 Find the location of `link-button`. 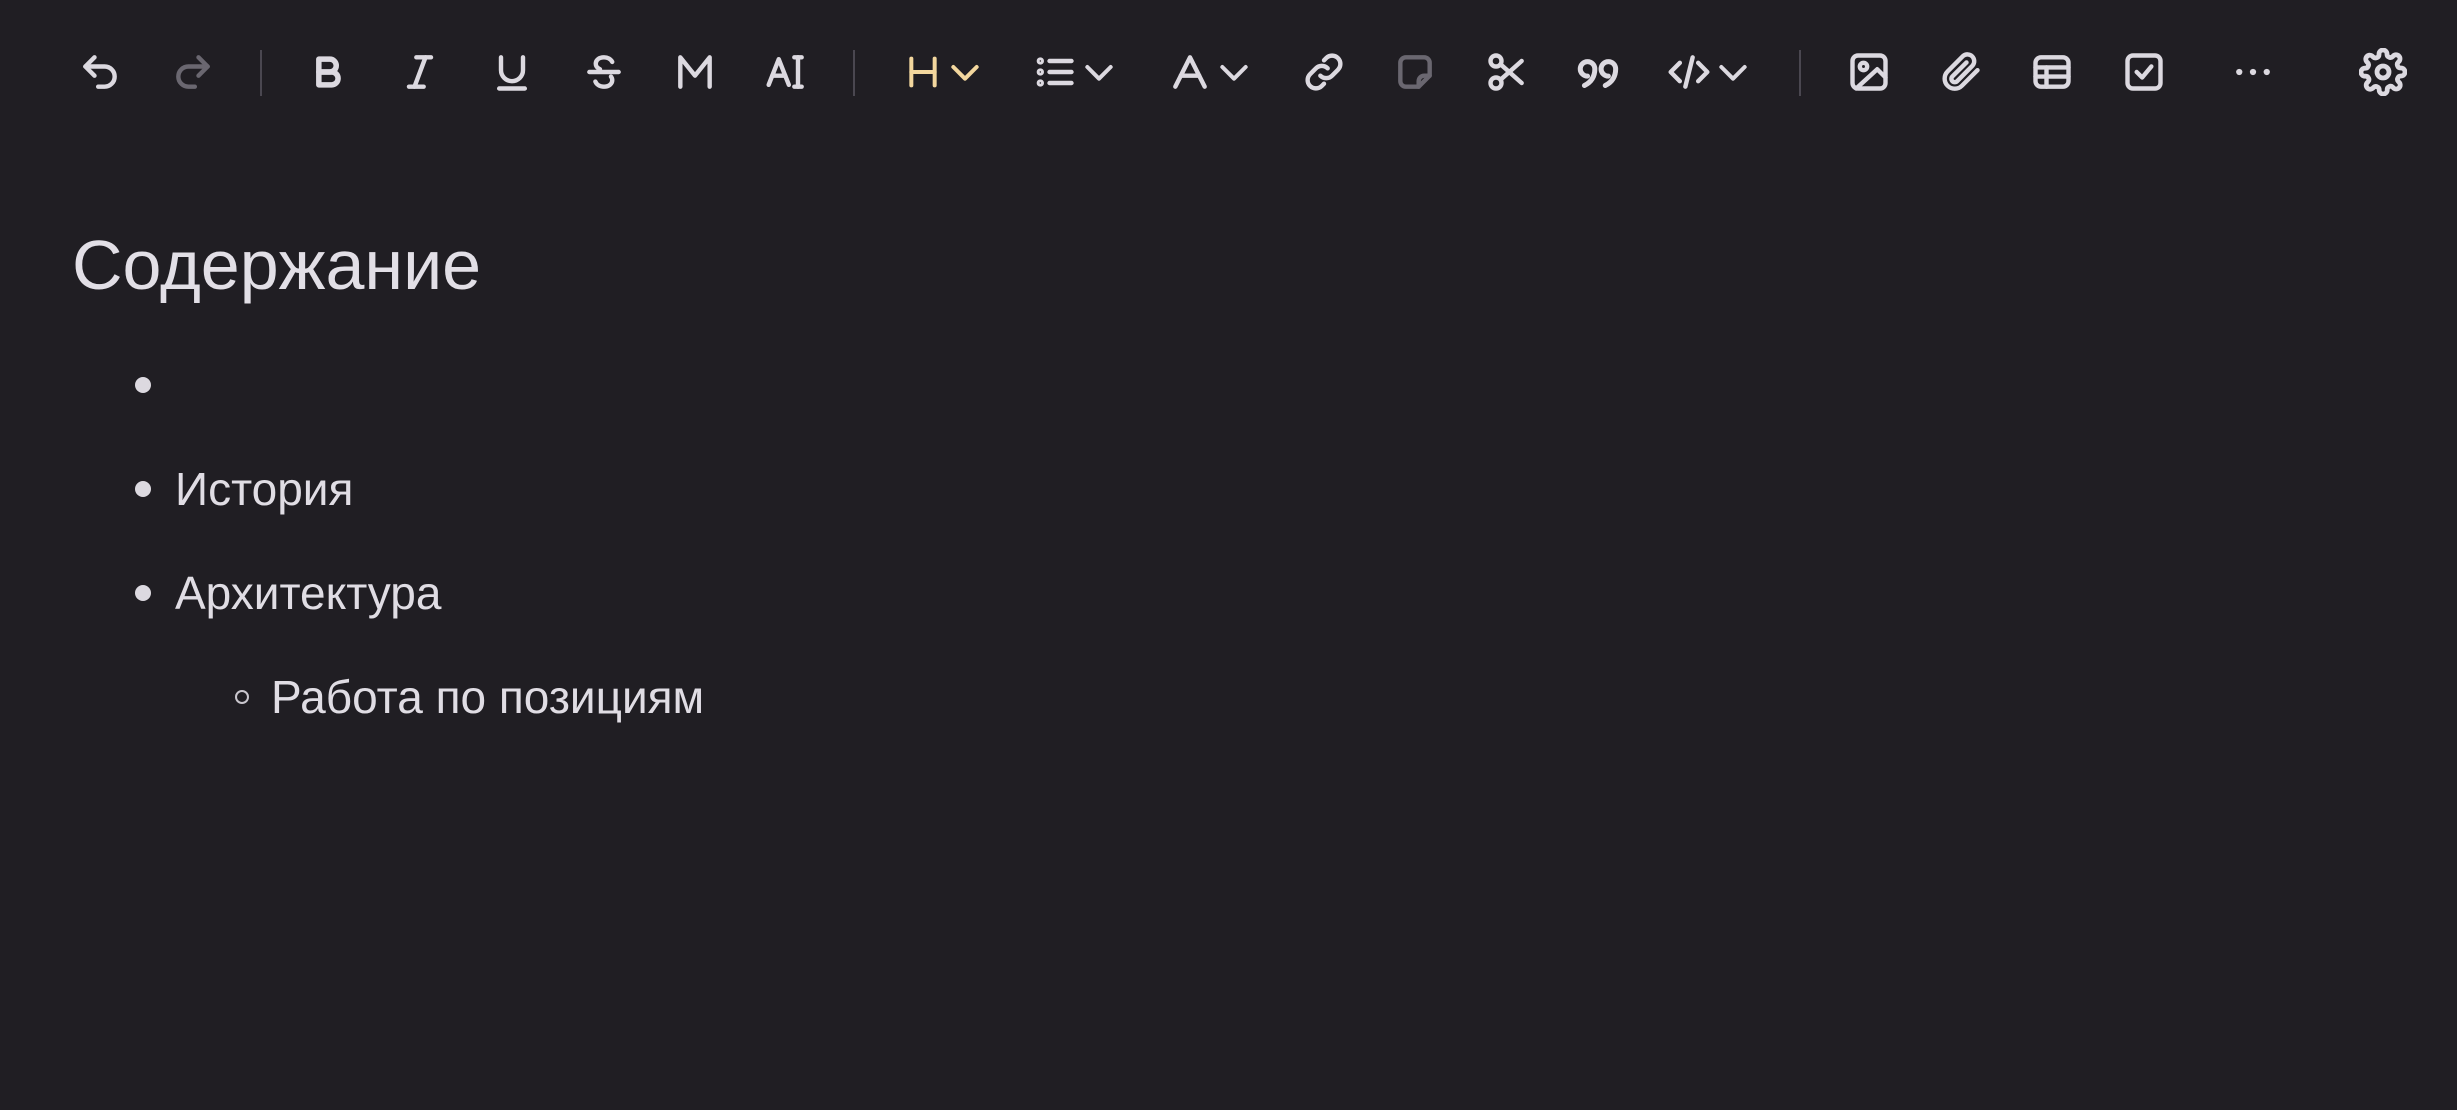

link-button is located at coordinates (1324, 72).